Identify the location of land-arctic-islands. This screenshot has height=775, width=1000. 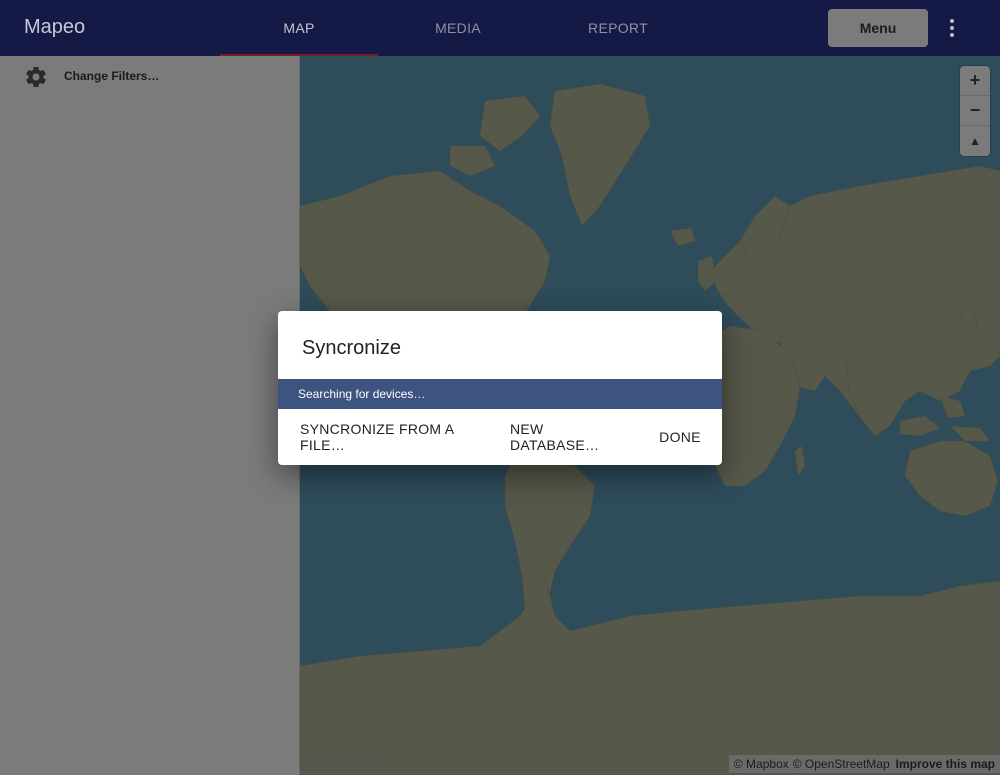
(510, 123).